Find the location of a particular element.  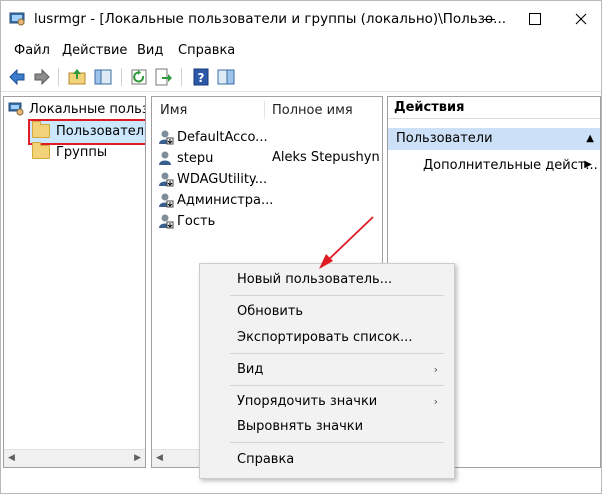

toolbar: ? is located at coordinates (301, 77).